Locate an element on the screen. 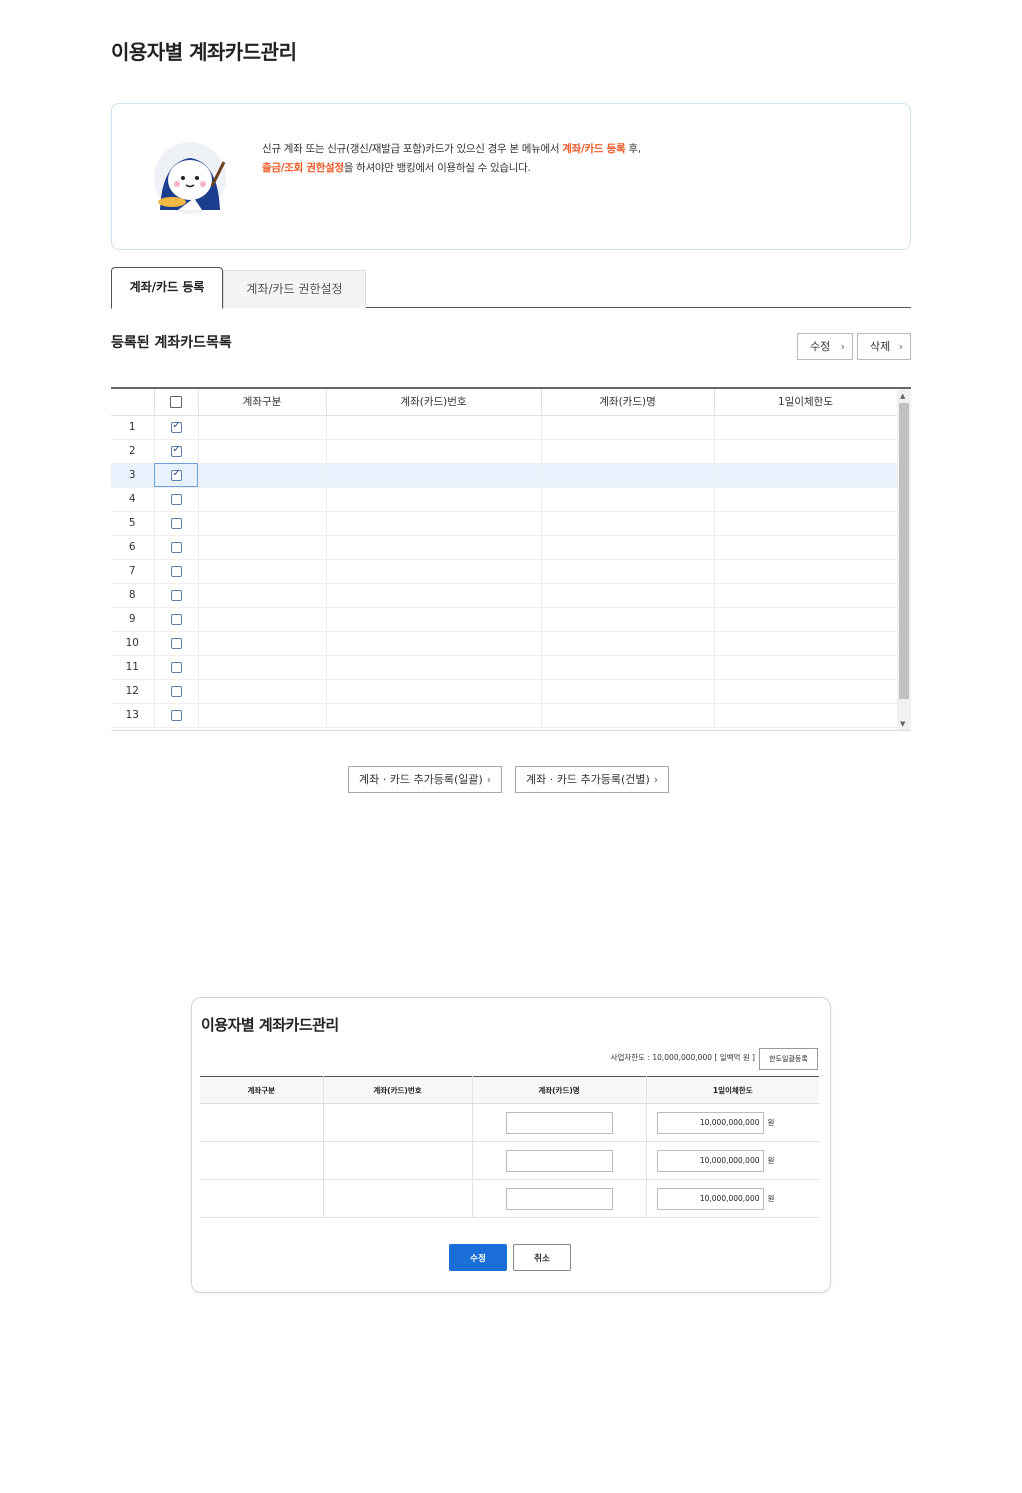 This screenshot has height=1493, width=1022. scroll-down-icon: ▼ is located at coordinates (902, 724).